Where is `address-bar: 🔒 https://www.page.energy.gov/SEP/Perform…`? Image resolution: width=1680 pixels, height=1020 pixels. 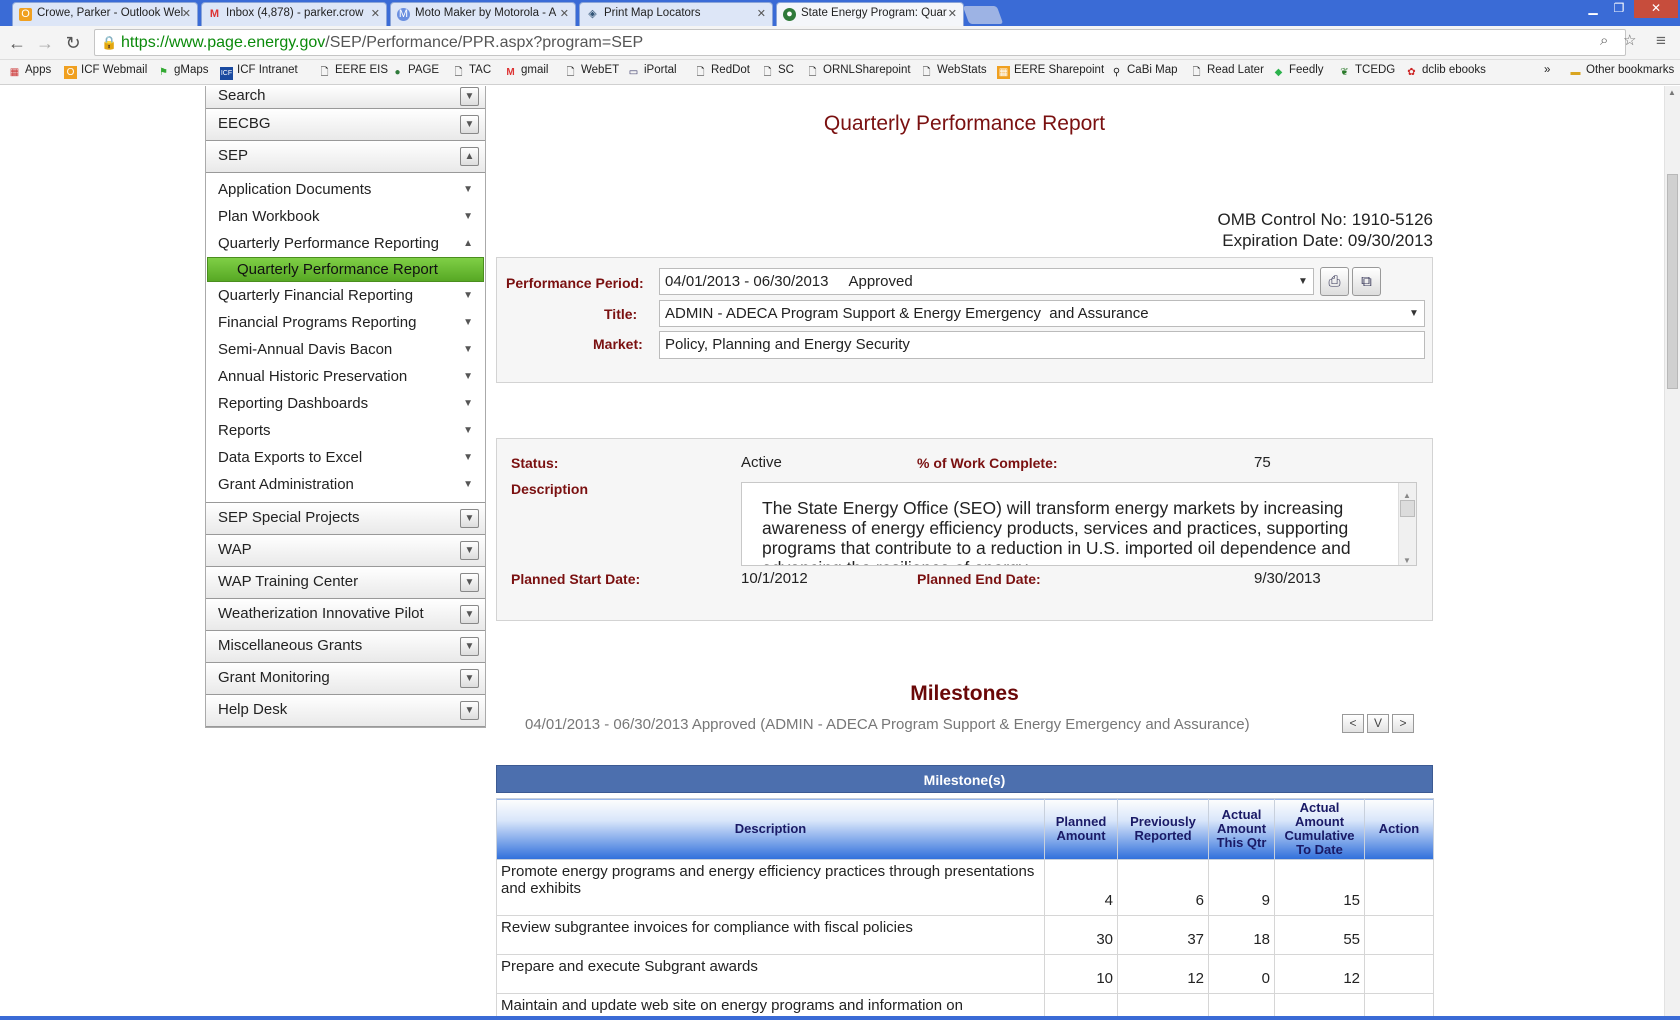
address-bar: 🔒 https://www.page.energy.gov/SEP/Perform… is located at coordinates (860, 42).